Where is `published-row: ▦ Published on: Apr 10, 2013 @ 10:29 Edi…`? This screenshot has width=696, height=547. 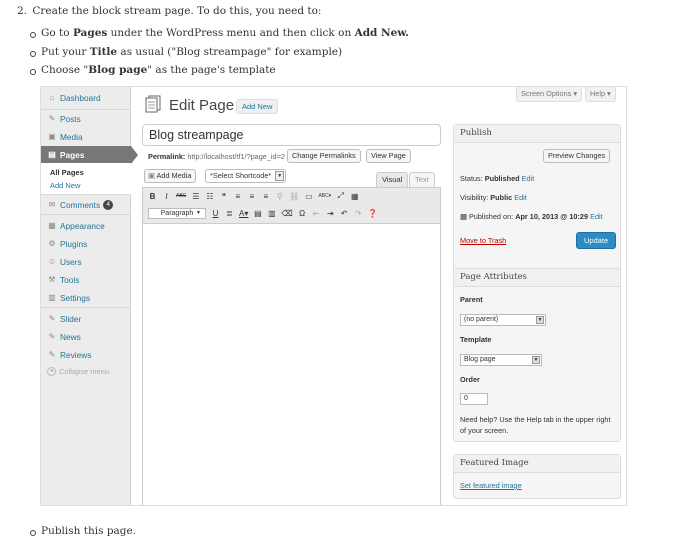
published-row: ▦ Published on: Apr 10, 2013 @ 10:29 Edi… is located at coordinates (531, 216).